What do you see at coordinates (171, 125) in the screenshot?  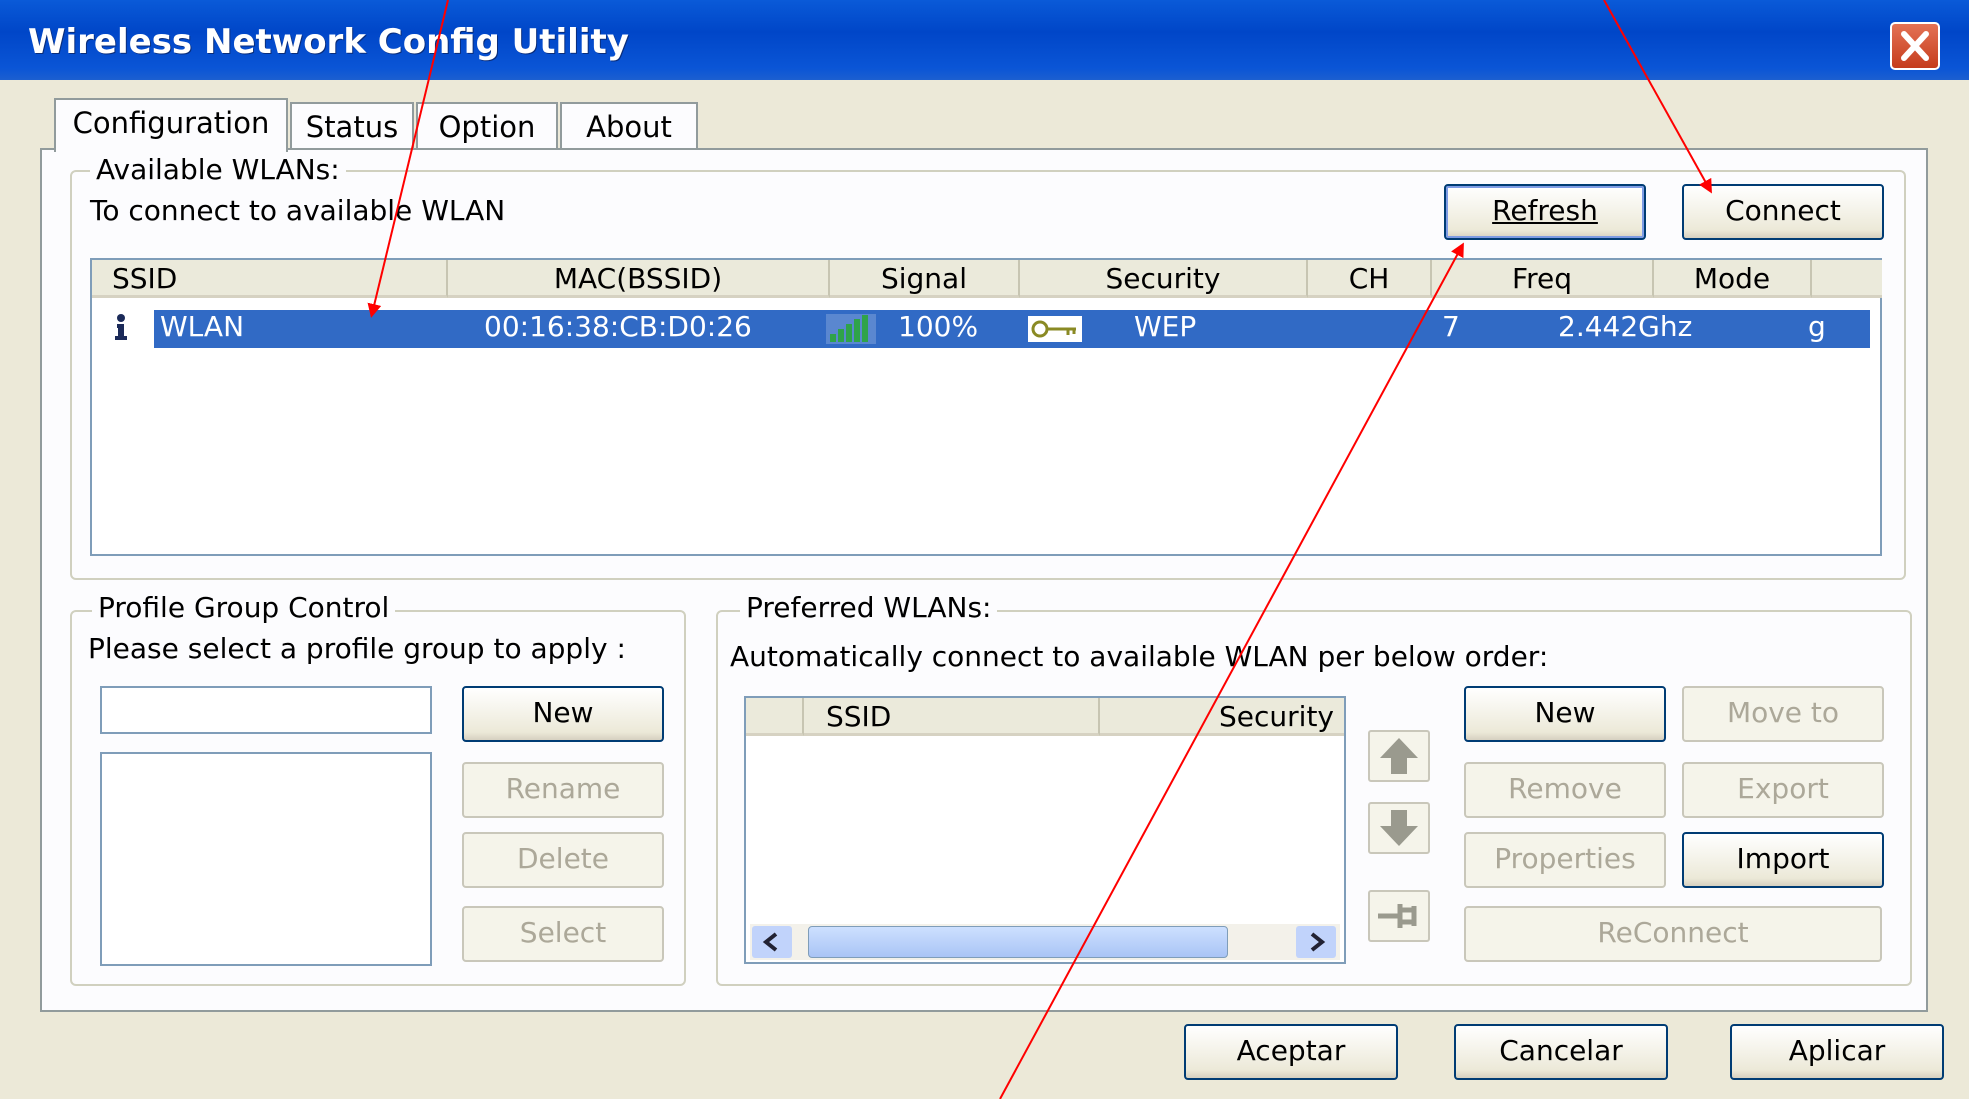 I see `tab-configuration: Configuration` at bounding box center [171, 125].